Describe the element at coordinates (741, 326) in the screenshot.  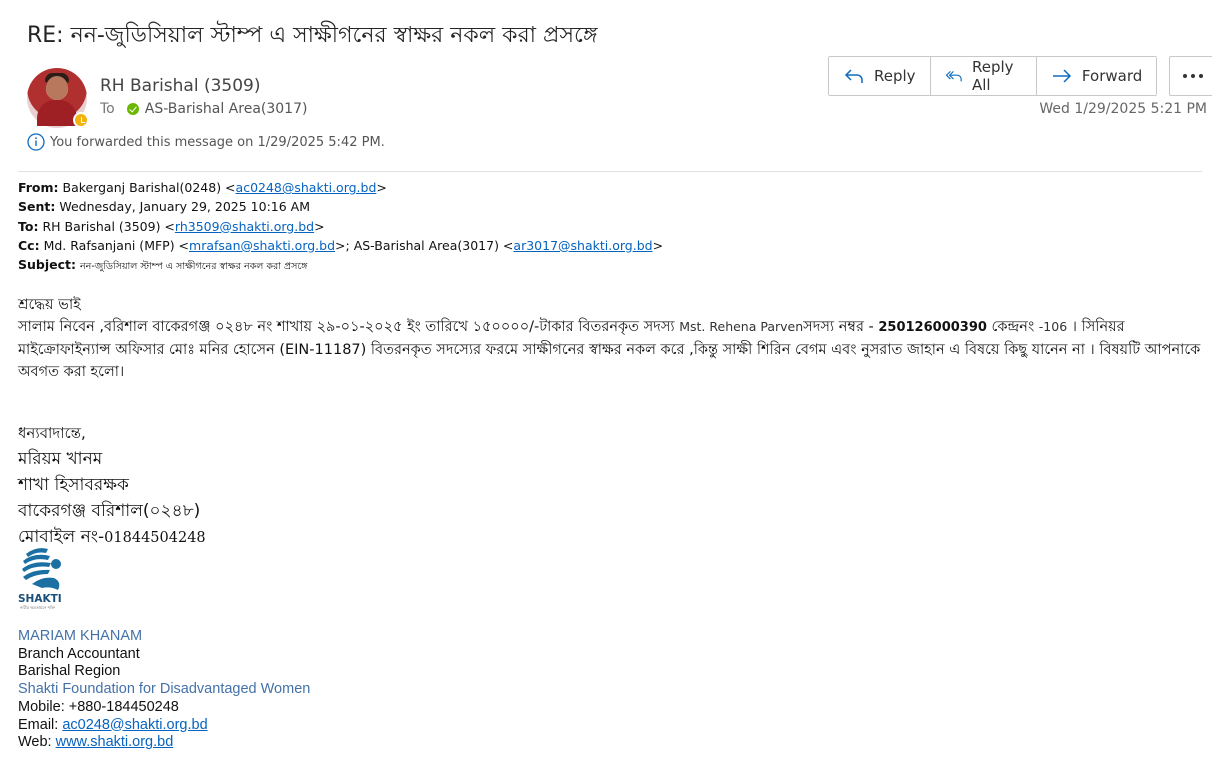
I see `member-name: Mst. Rehena Parven` at that location.